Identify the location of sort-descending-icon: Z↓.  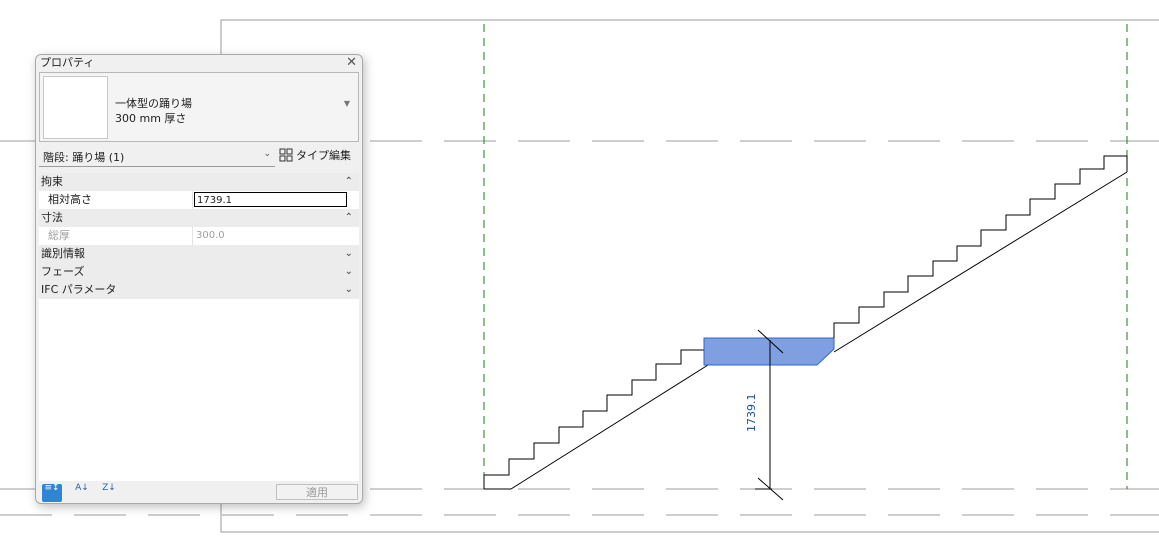
(109, 493).